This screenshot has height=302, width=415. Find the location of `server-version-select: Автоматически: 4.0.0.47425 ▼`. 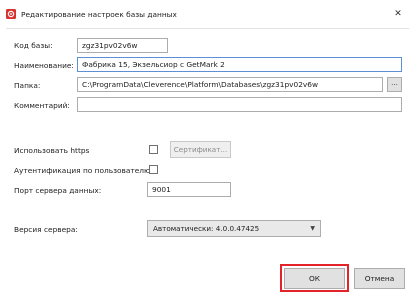

server-version-select: Автоматически: 4.0.0.47425 ▼ is located at coordinates (234, 228).